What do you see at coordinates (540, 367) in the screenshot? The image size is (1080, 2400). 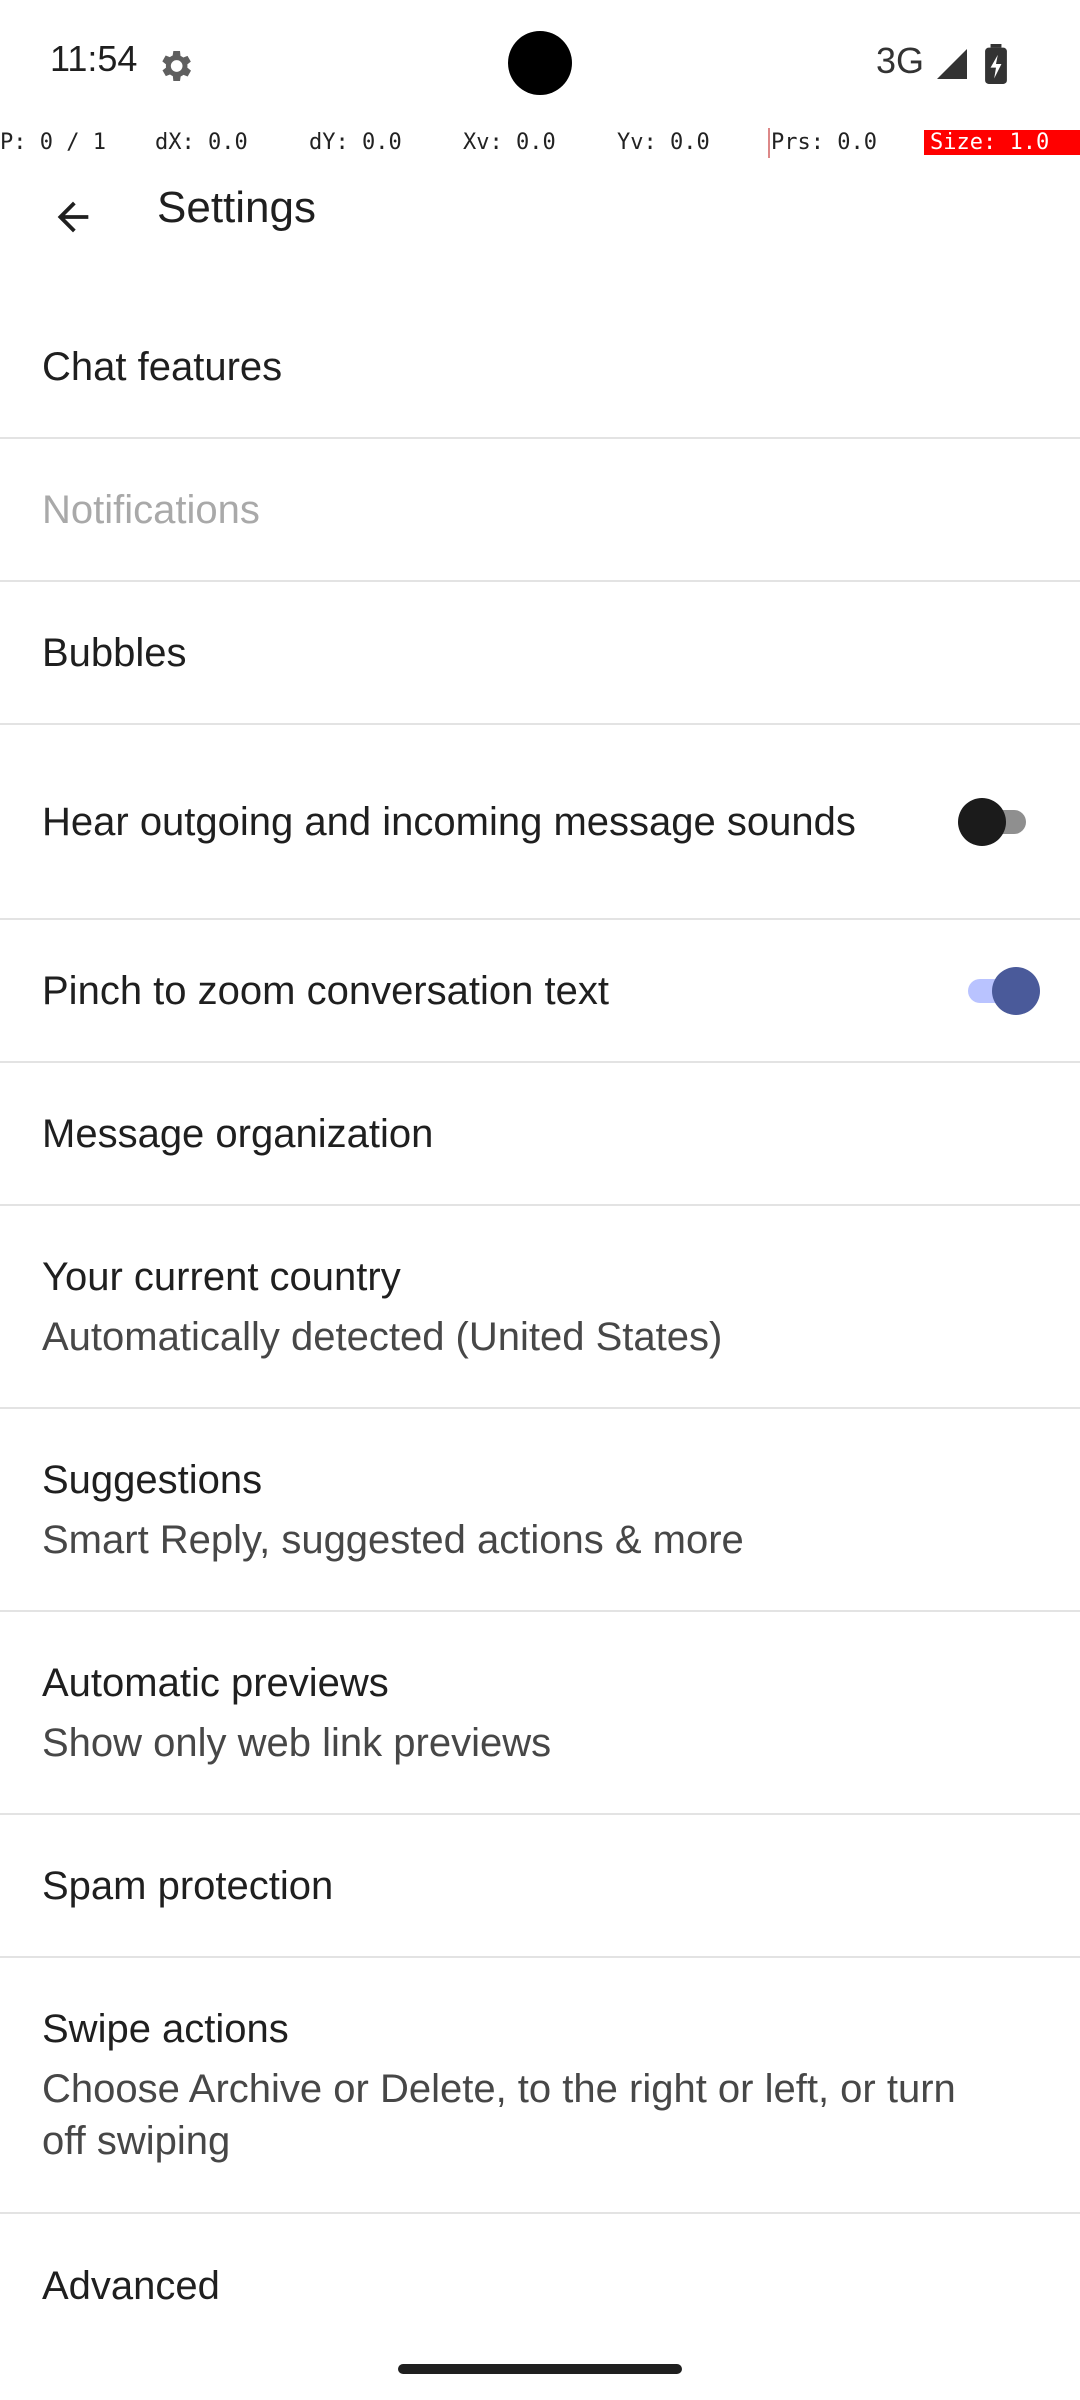 I see `setting-chat-features: Chat features` at bounding box center [540, 367].